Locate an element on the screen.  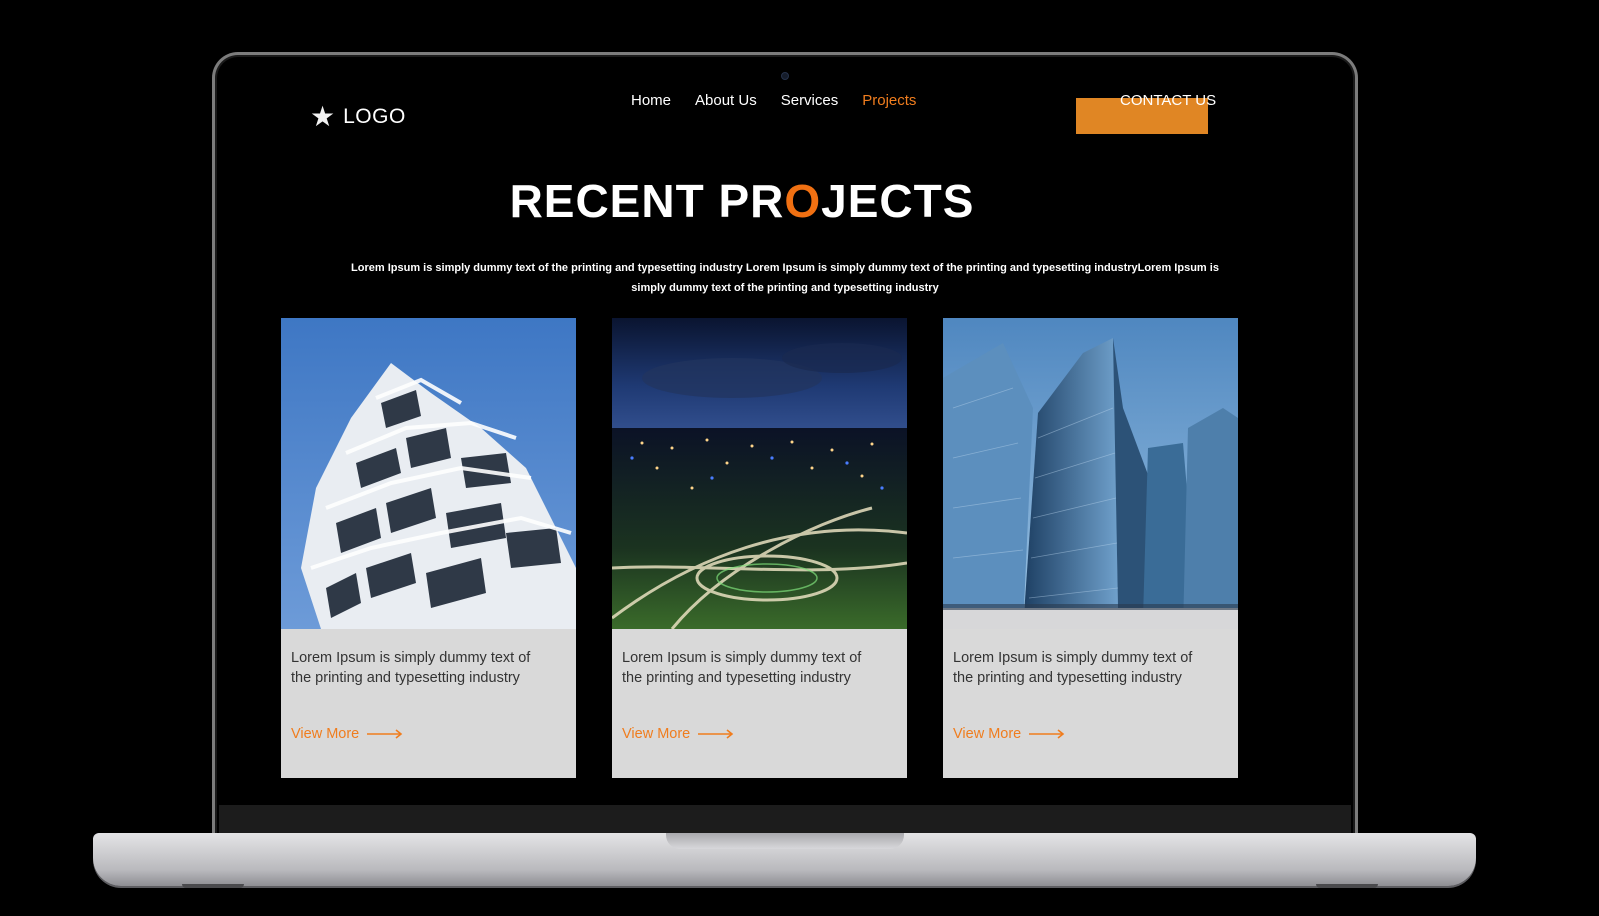
logo: ★ LOGO is located at coordinates (358, 117).